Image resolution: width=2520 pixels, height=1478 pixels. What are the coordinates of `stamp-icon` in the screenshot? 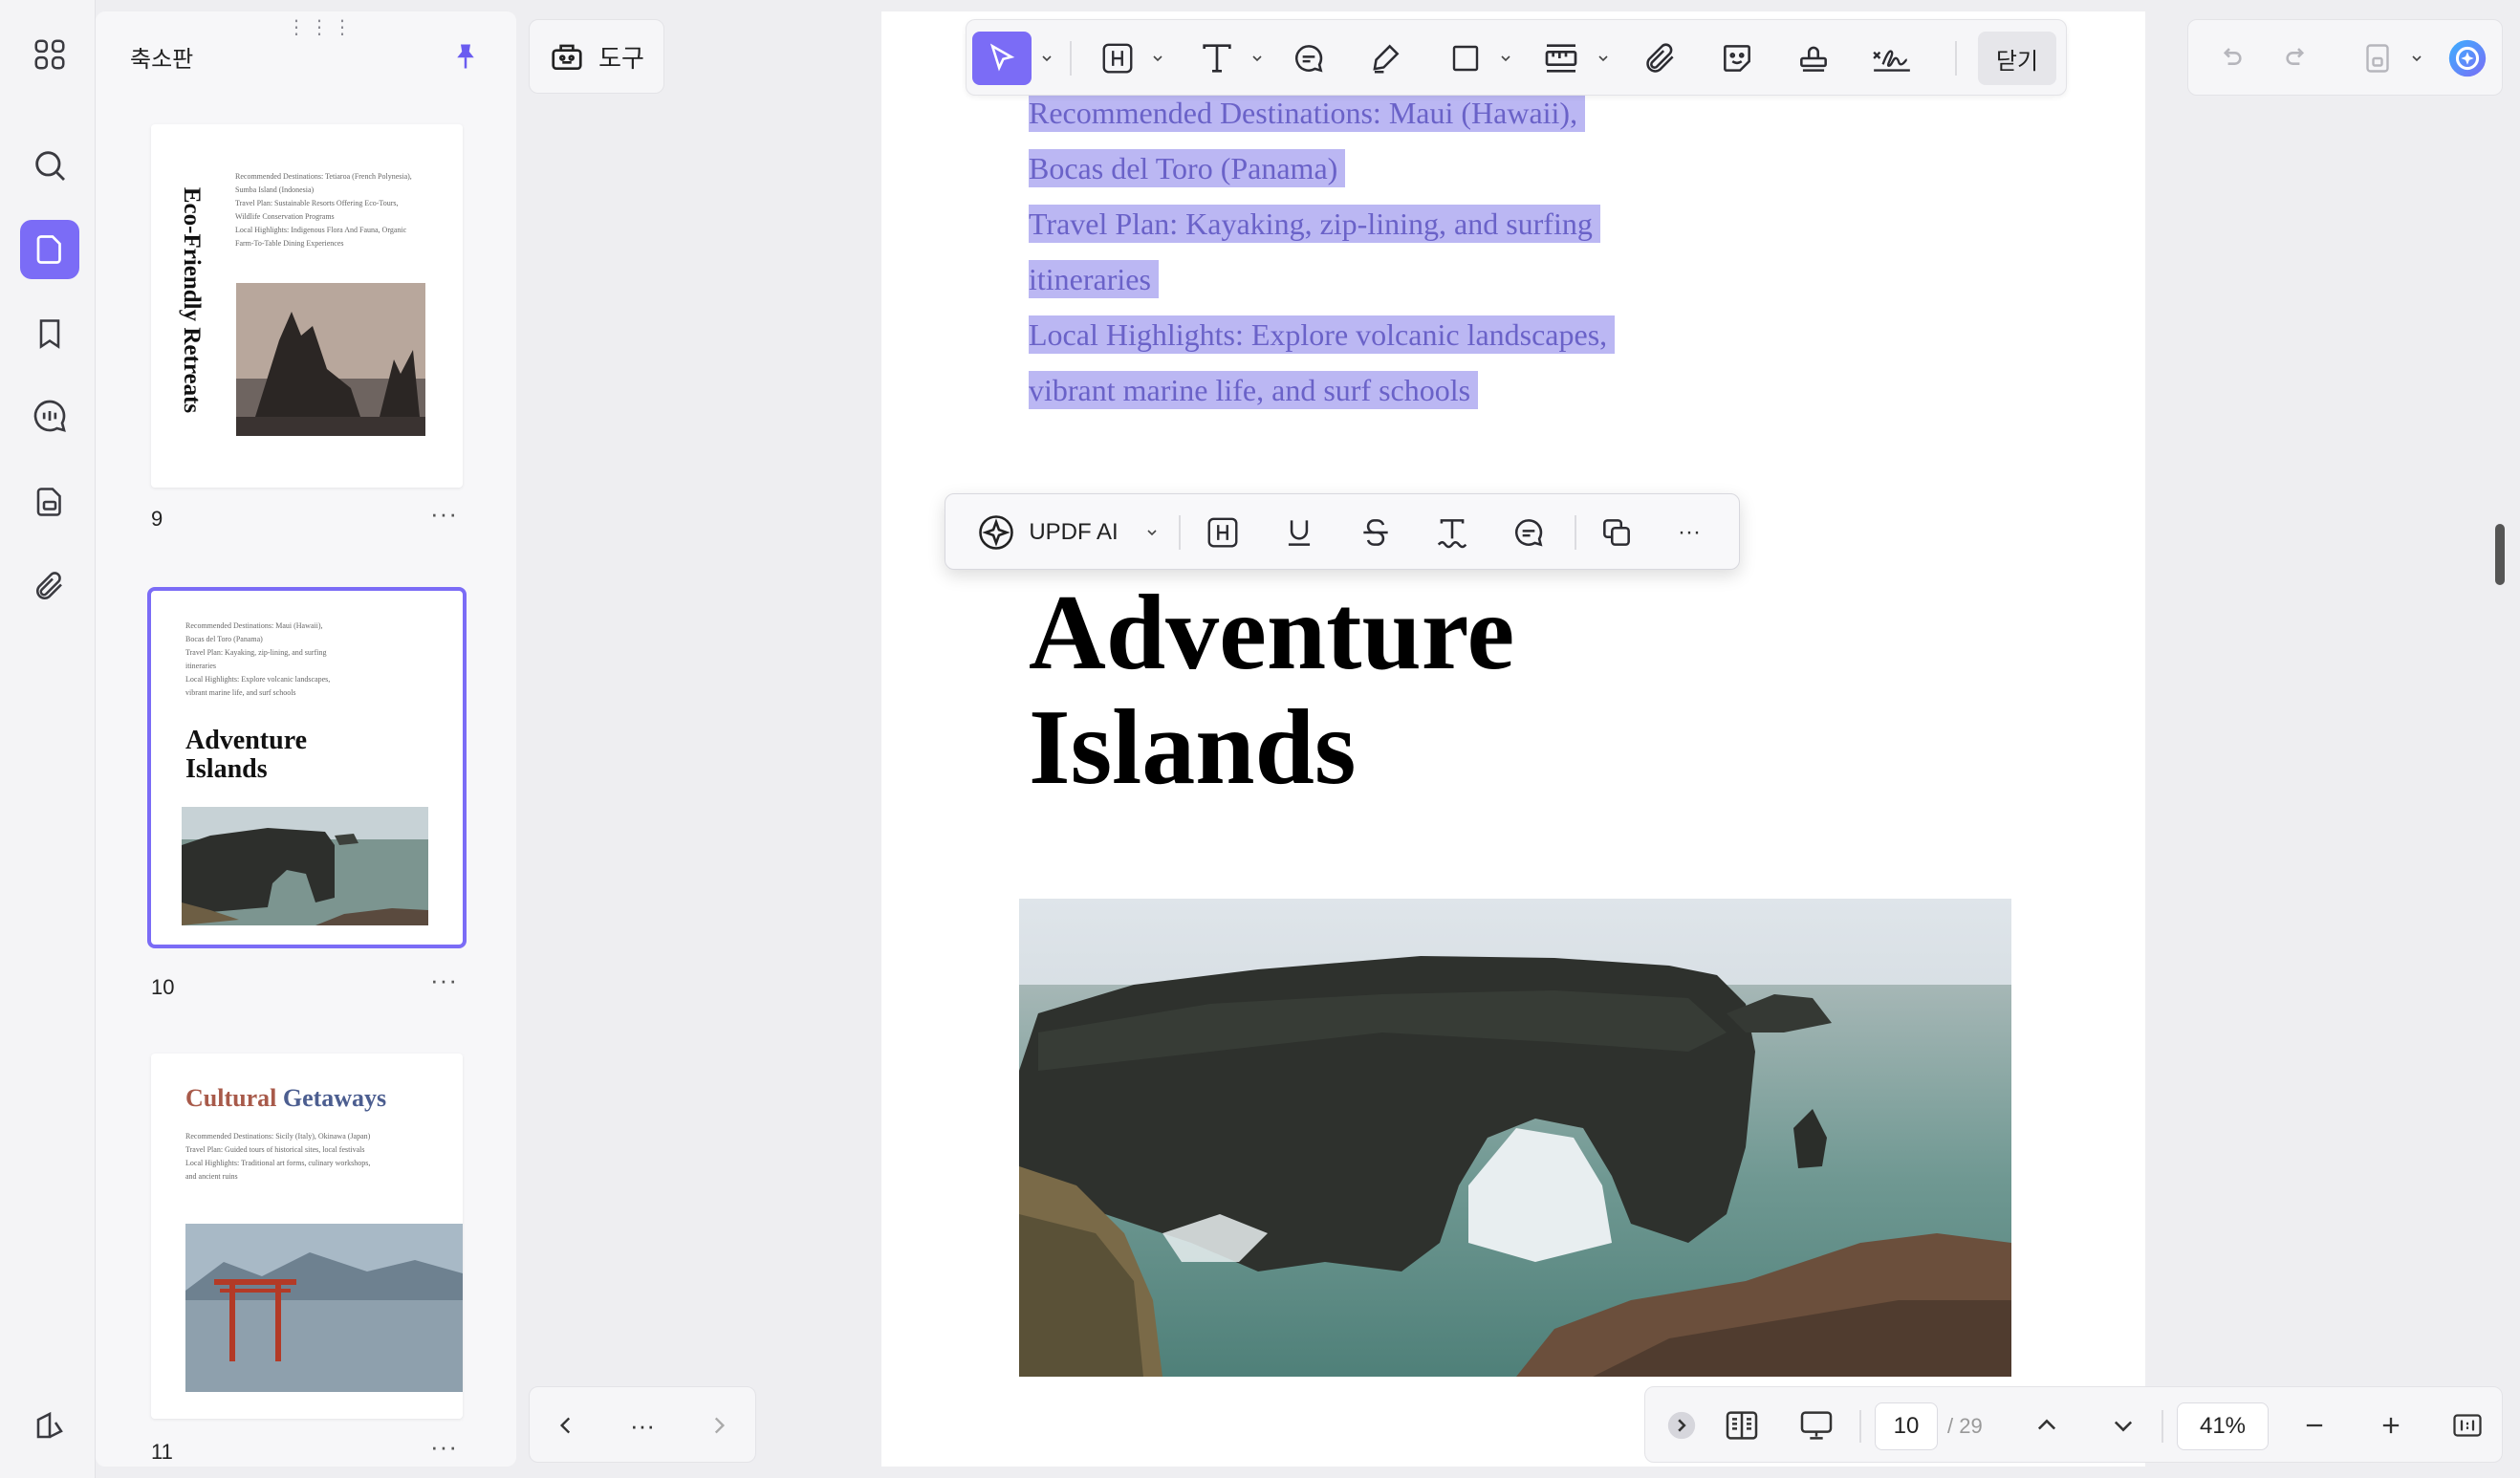 It's located at (1814, 58).